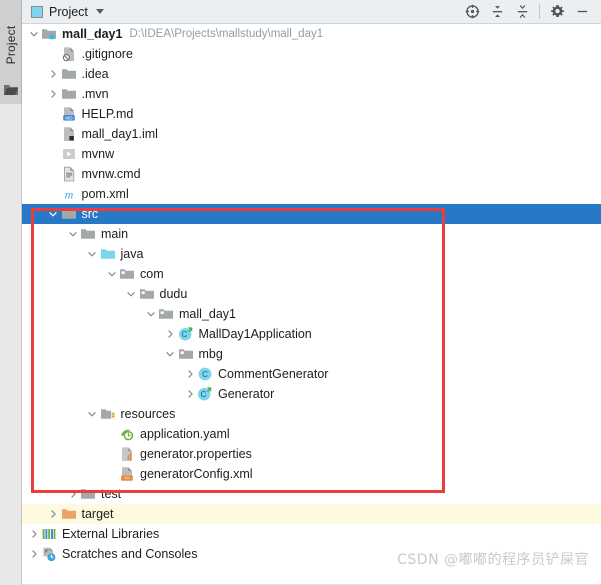  Describe the element at coordinates (311, 434) in the screenshot. I see `tree-row-application-yaml: application.yaml` at that location.